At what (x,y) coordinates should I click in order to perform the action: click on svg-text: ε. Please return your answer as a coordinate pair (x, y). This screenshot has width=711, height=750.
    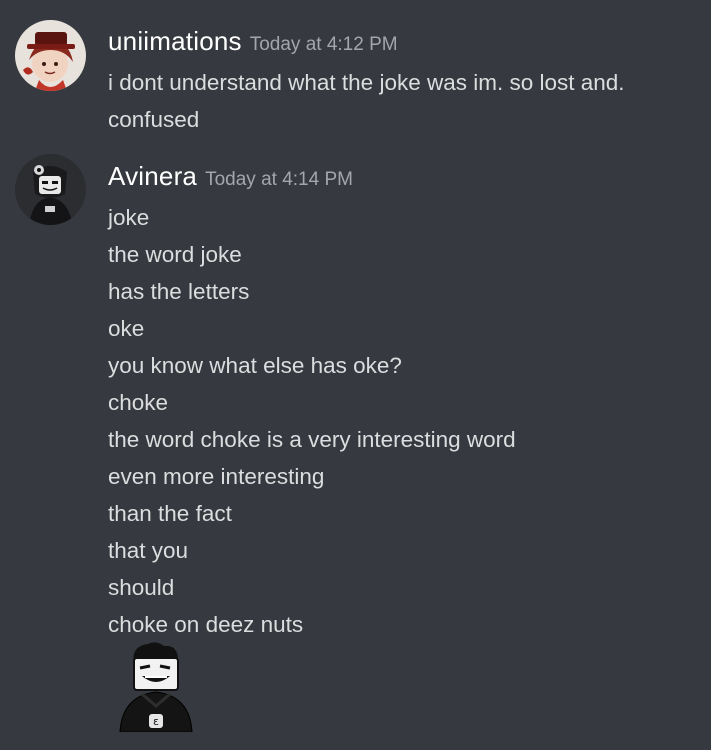
    Looking at the image, I should click on (156, 721).